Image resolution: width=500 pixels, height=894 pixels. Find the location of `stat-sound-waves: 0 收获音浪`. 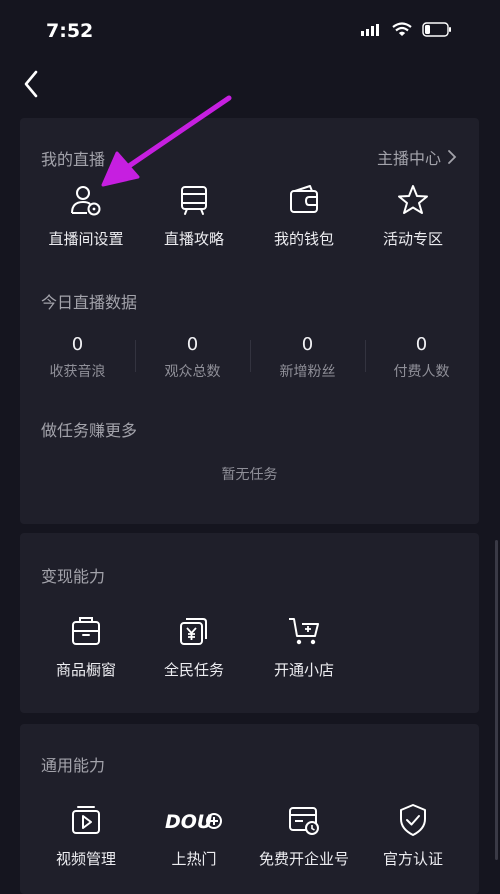

stat-sound-waves: 0 收获音浪 is located at coordinates (77, 357).